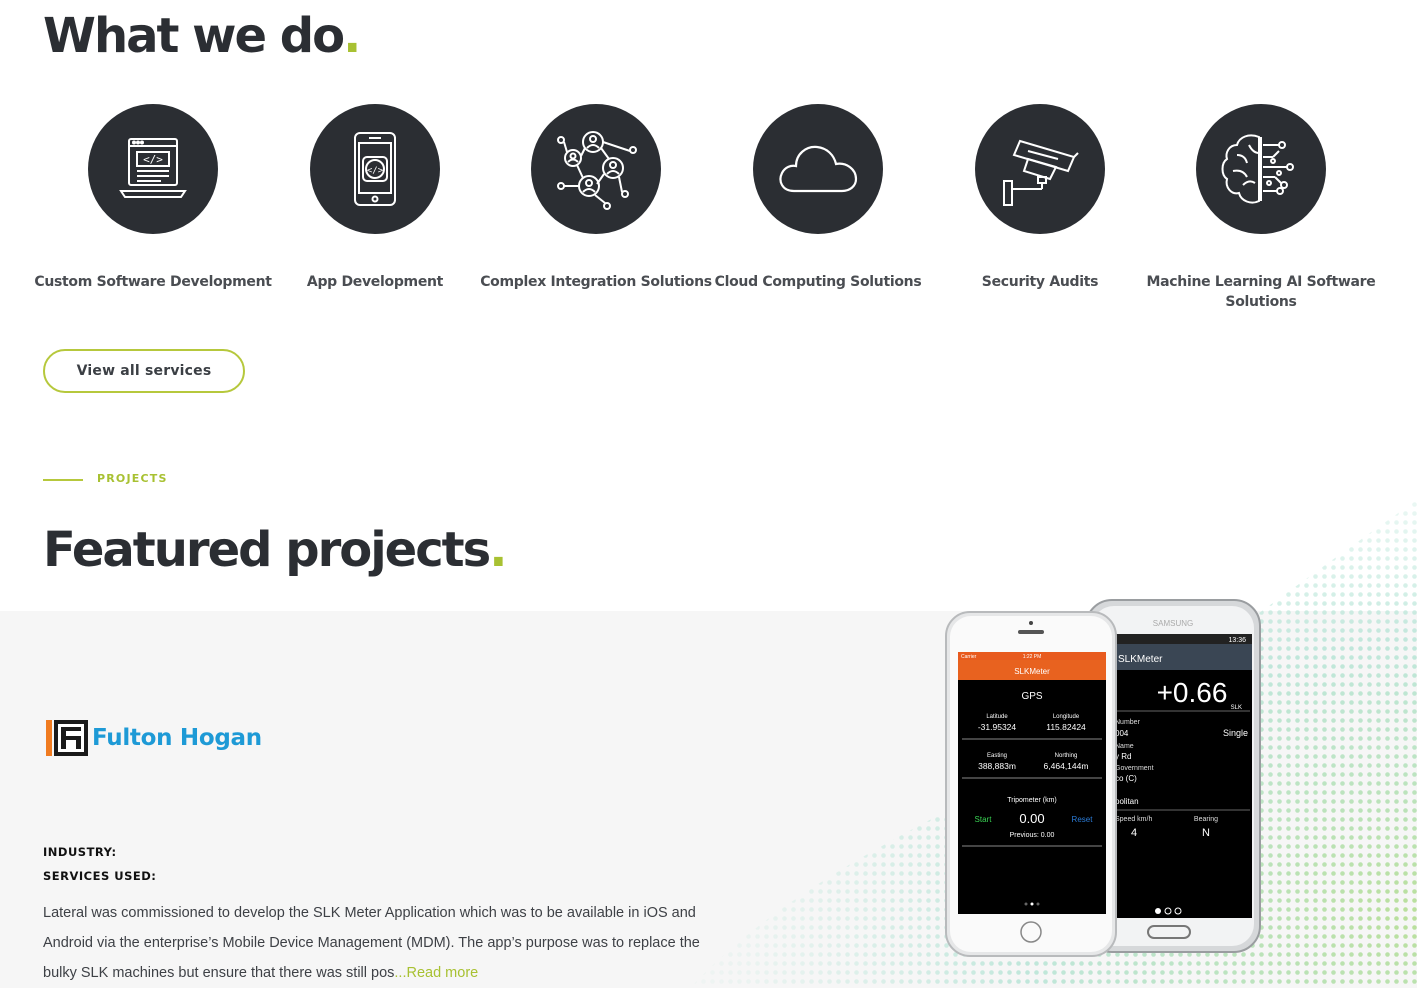  I want to click on samsung-row: Number, so click(1128, 722).